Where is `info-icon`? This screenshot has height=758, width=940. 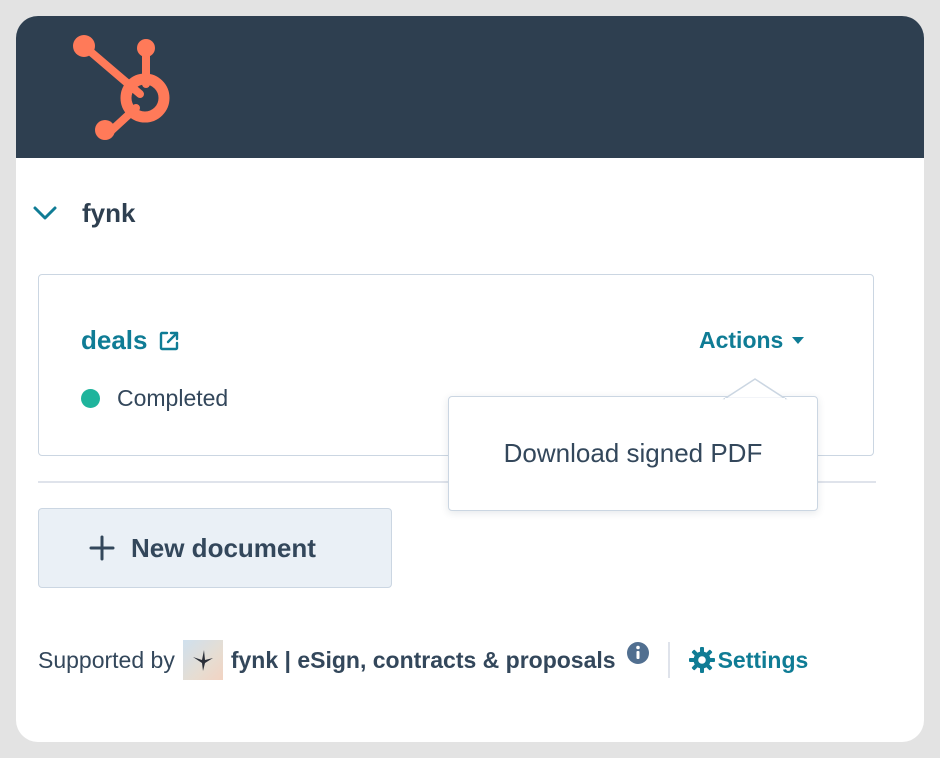 info-icon is located at coordinates (638, 653).